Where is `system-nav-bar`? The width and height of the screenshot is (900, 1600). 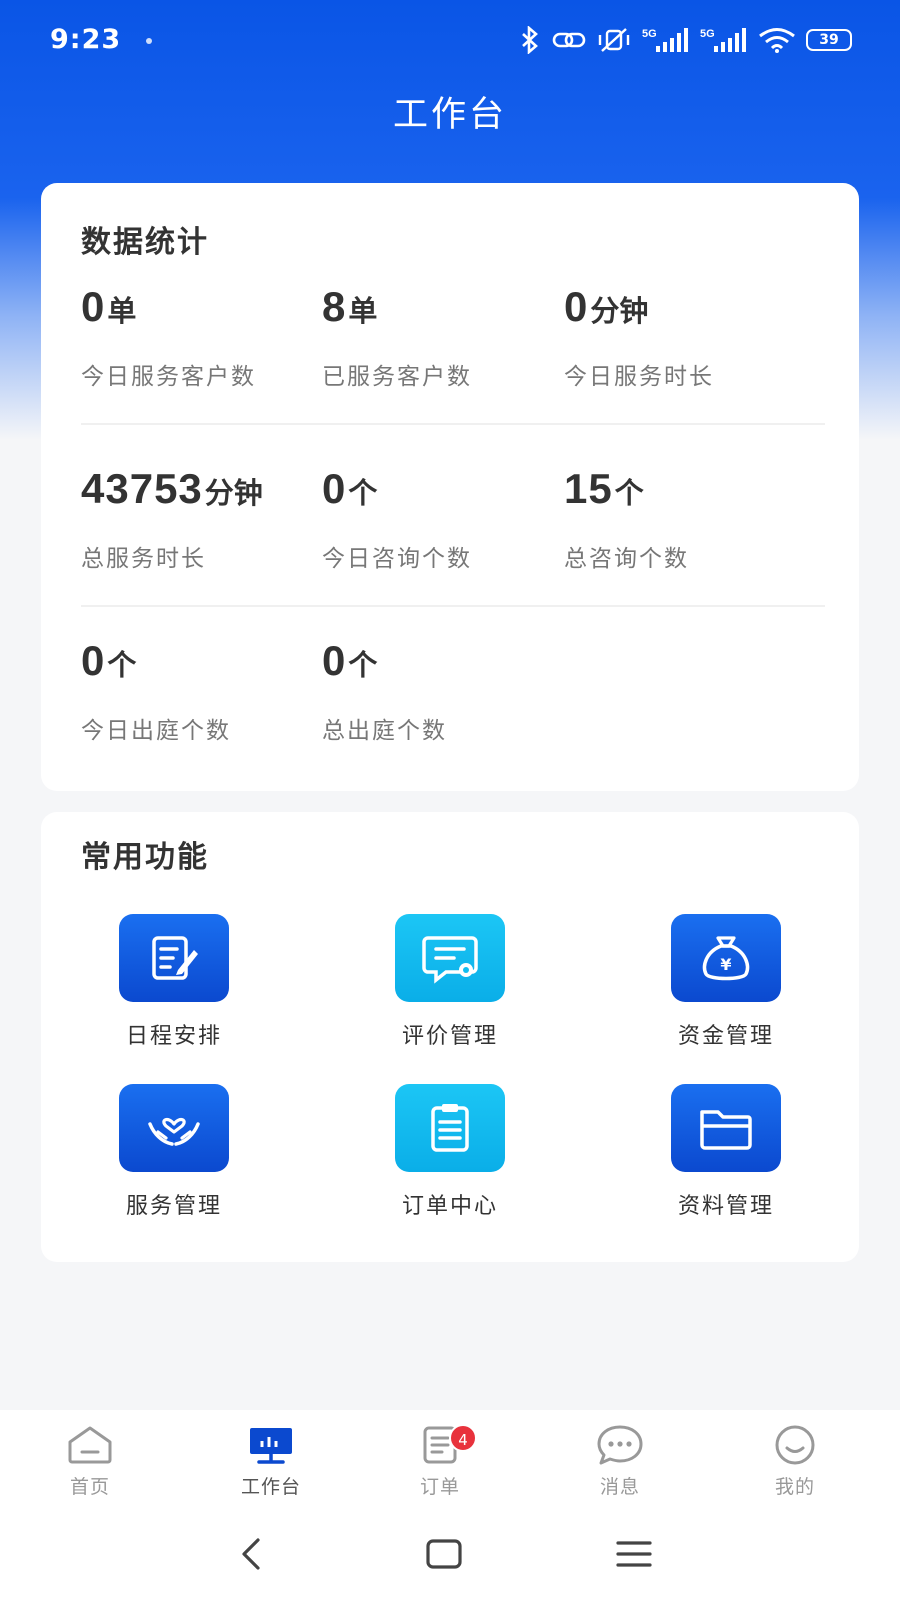
system-nav-bar is located at coordinates (450, 1560).